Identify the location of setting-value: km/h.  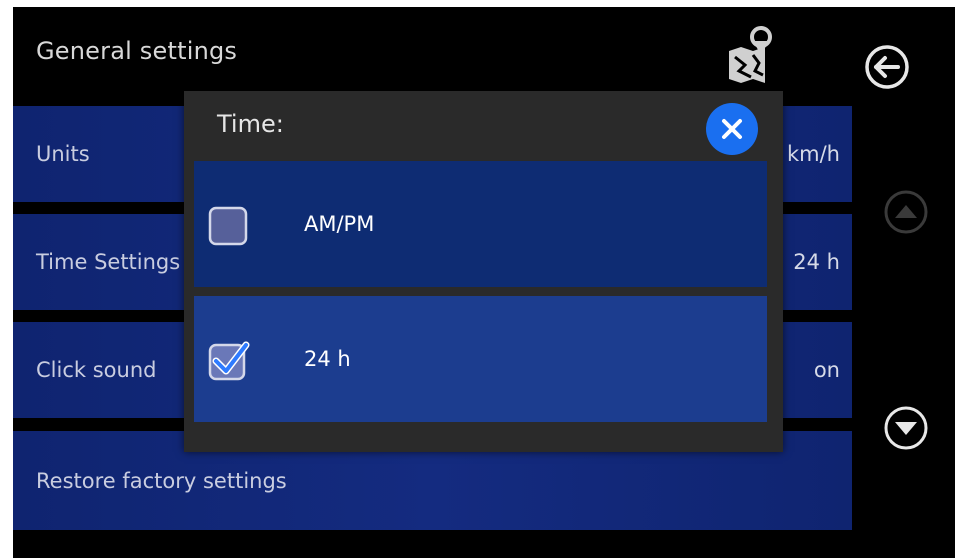
(813, 154).